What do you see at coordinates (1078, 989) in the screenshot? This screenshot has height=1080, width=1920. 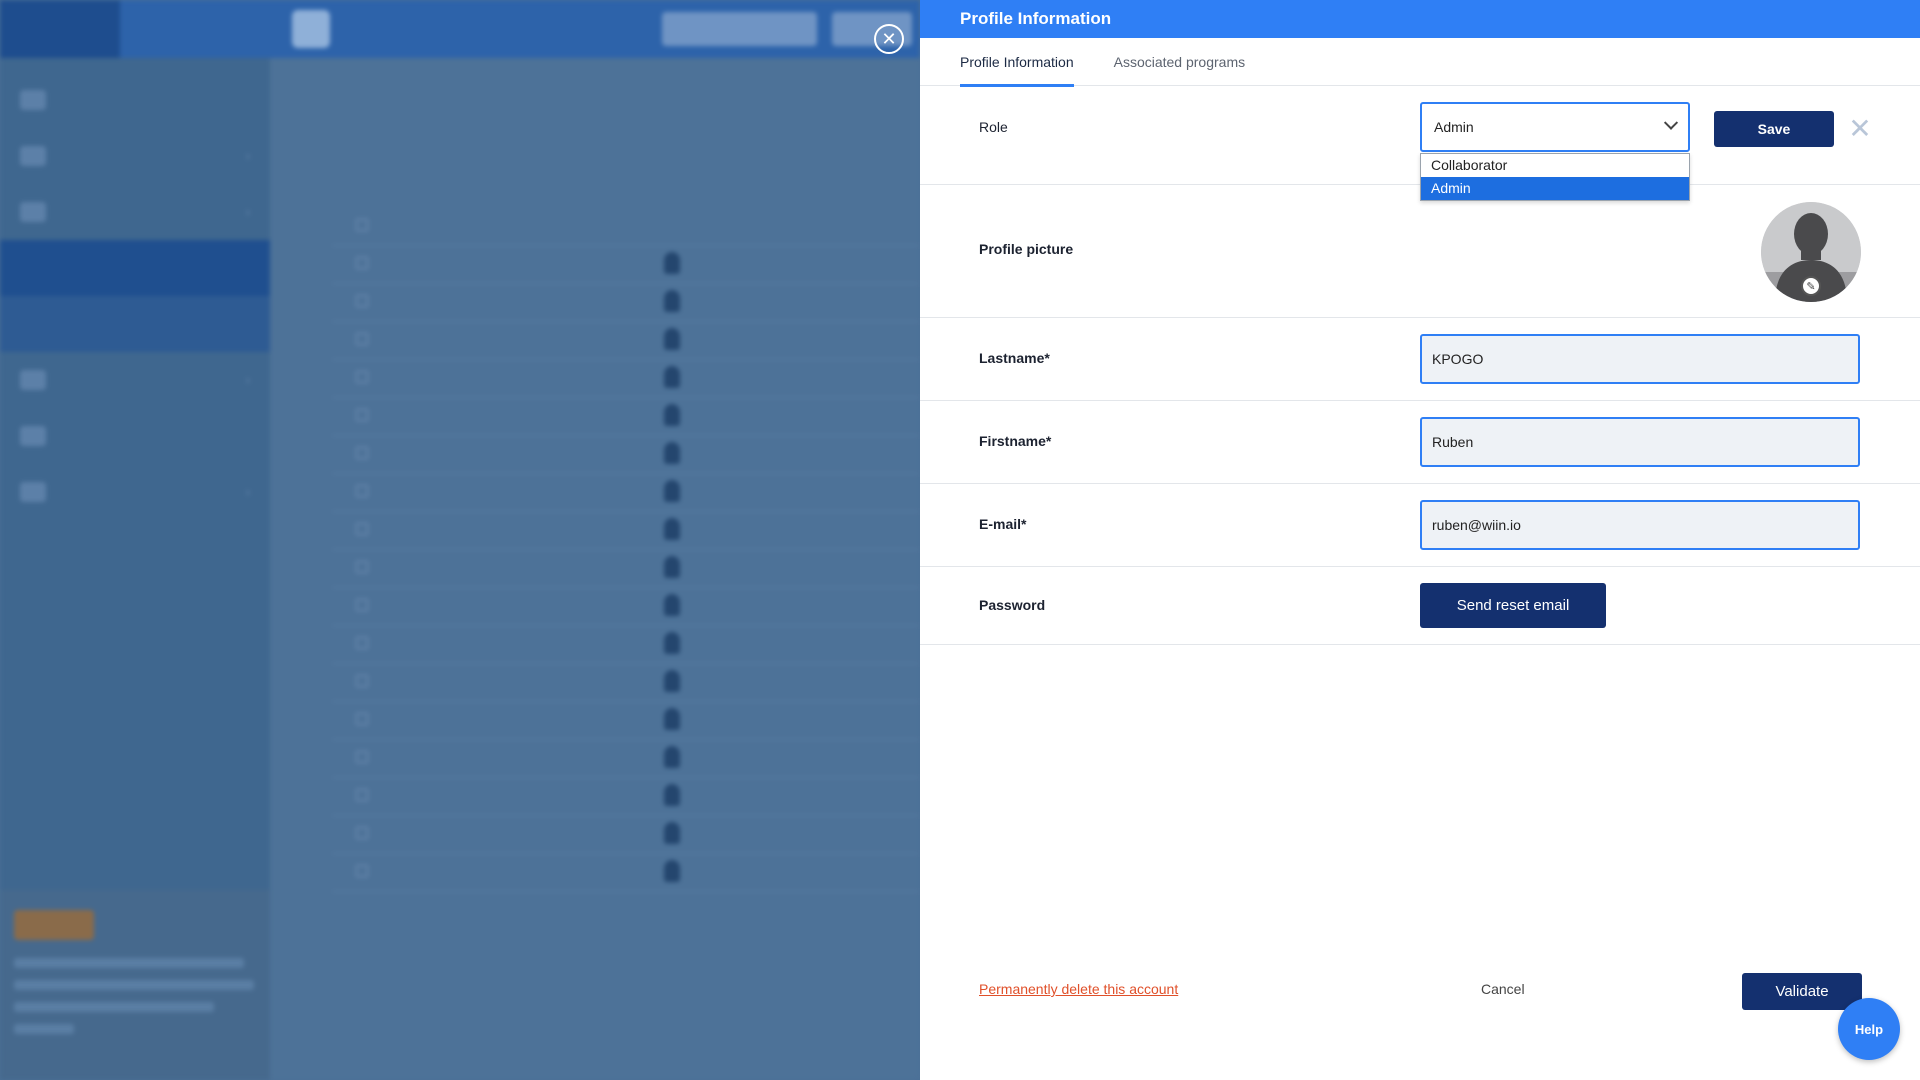 I see `delete-account-link: Permanently delete this account` at bounding box center [1078, 989].